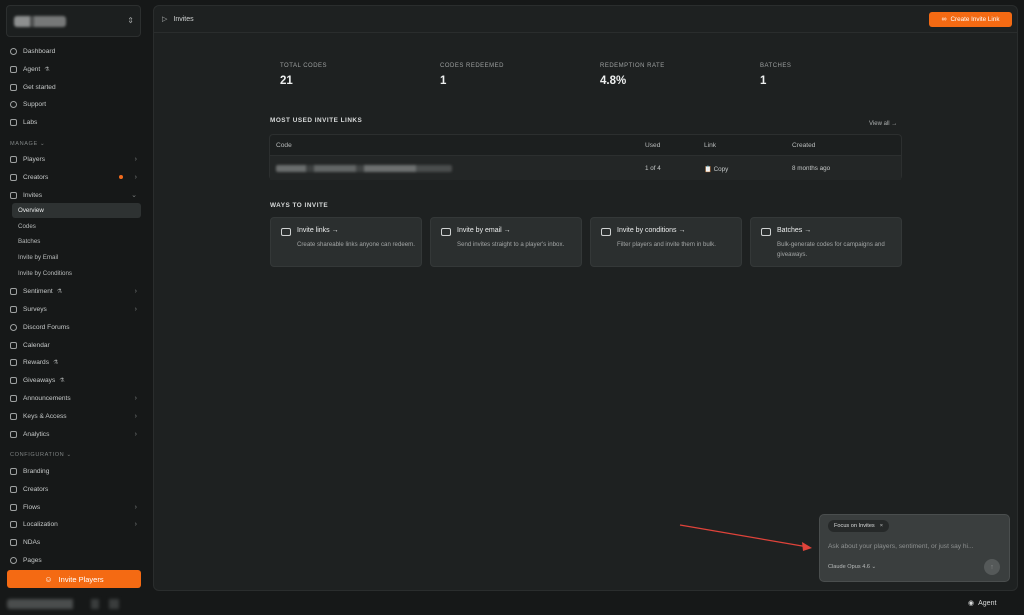  Describe the element at coordinates (13, 362) in the screenshot. I see `rewards-icon` at that location.